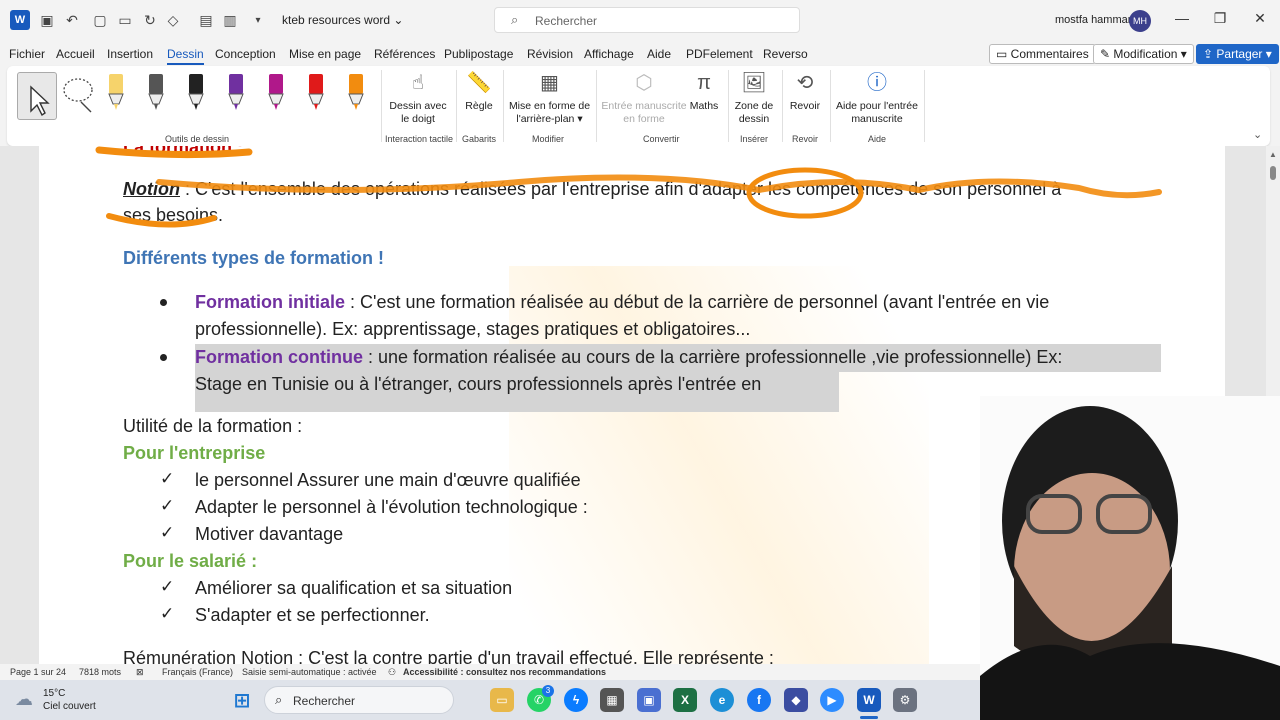 The width and height of the screenshot is (1280, 720). Describe the element at coordinates (704, 106) in the screenshot. I see `math-label: Maths` at that location.